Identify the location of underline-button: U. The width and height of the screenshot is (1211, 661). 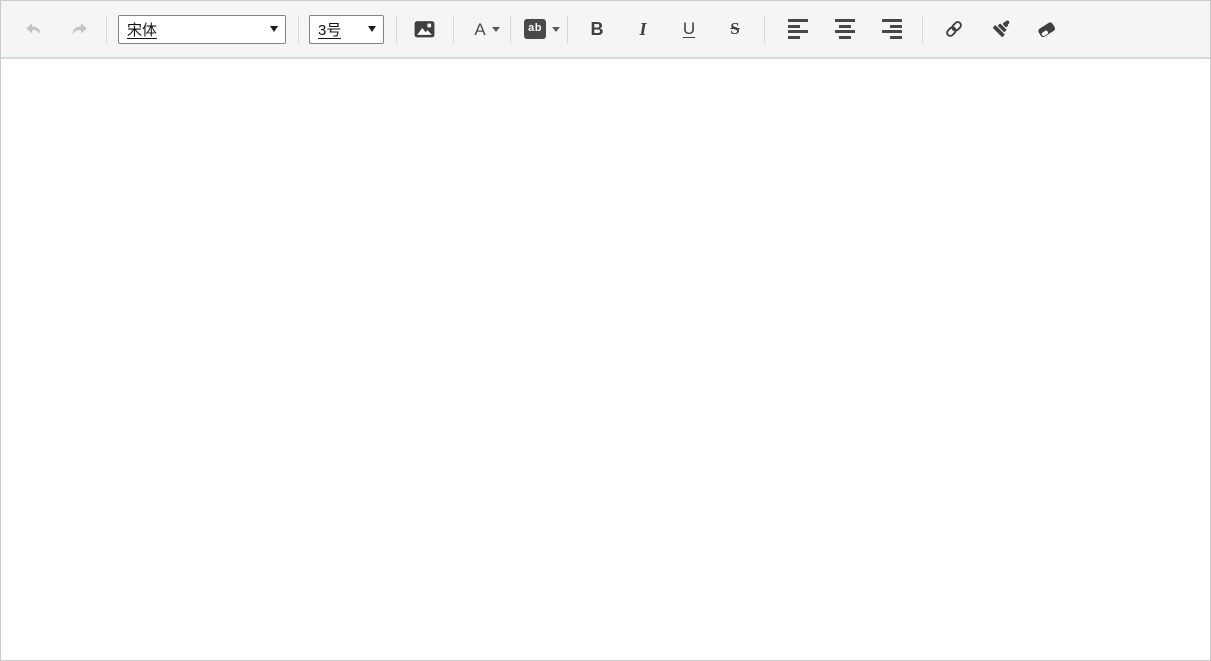
(689, 29).